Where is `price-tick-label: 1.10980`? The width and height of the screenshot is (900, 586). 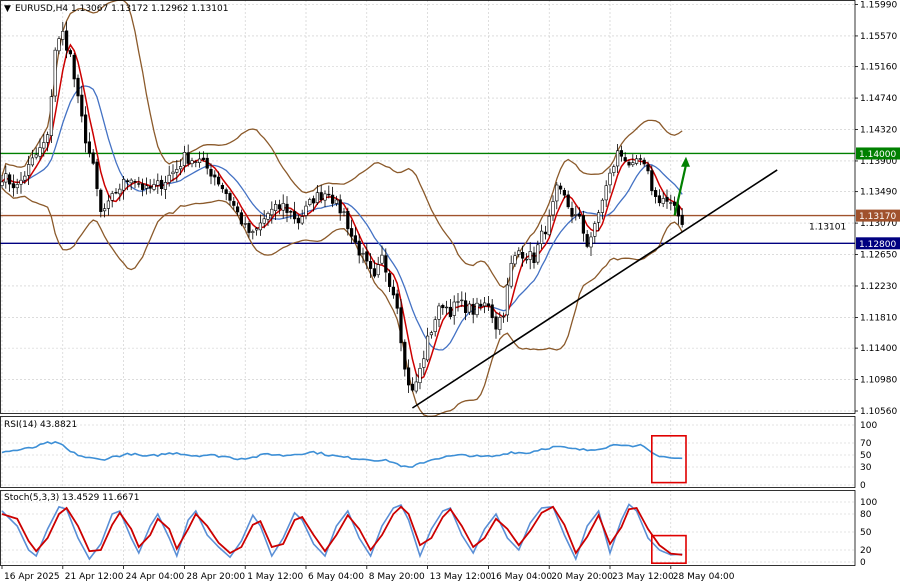
price-tick-label: 1.10980 is located at coordinates (878, 381).